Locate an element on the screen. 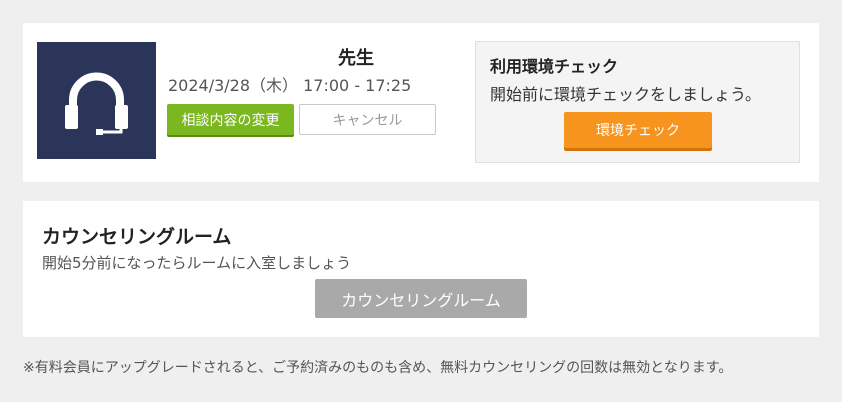 This screenshot has height=402, width=842. session-datetime: 2024/3/28（木） 17:00 - 17:25 is located at coordinates (290, 85).